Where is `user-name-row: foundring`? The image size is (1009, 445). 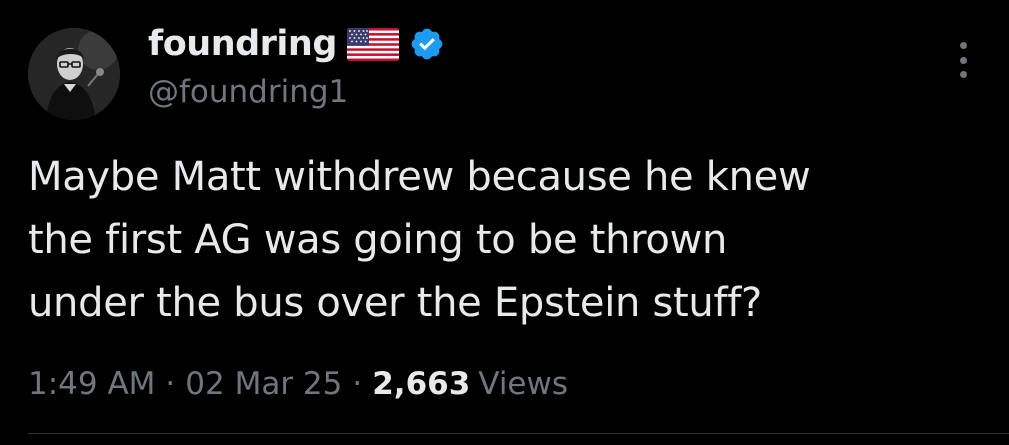
user-name-row: foundring is located at coordinates (296, 44).